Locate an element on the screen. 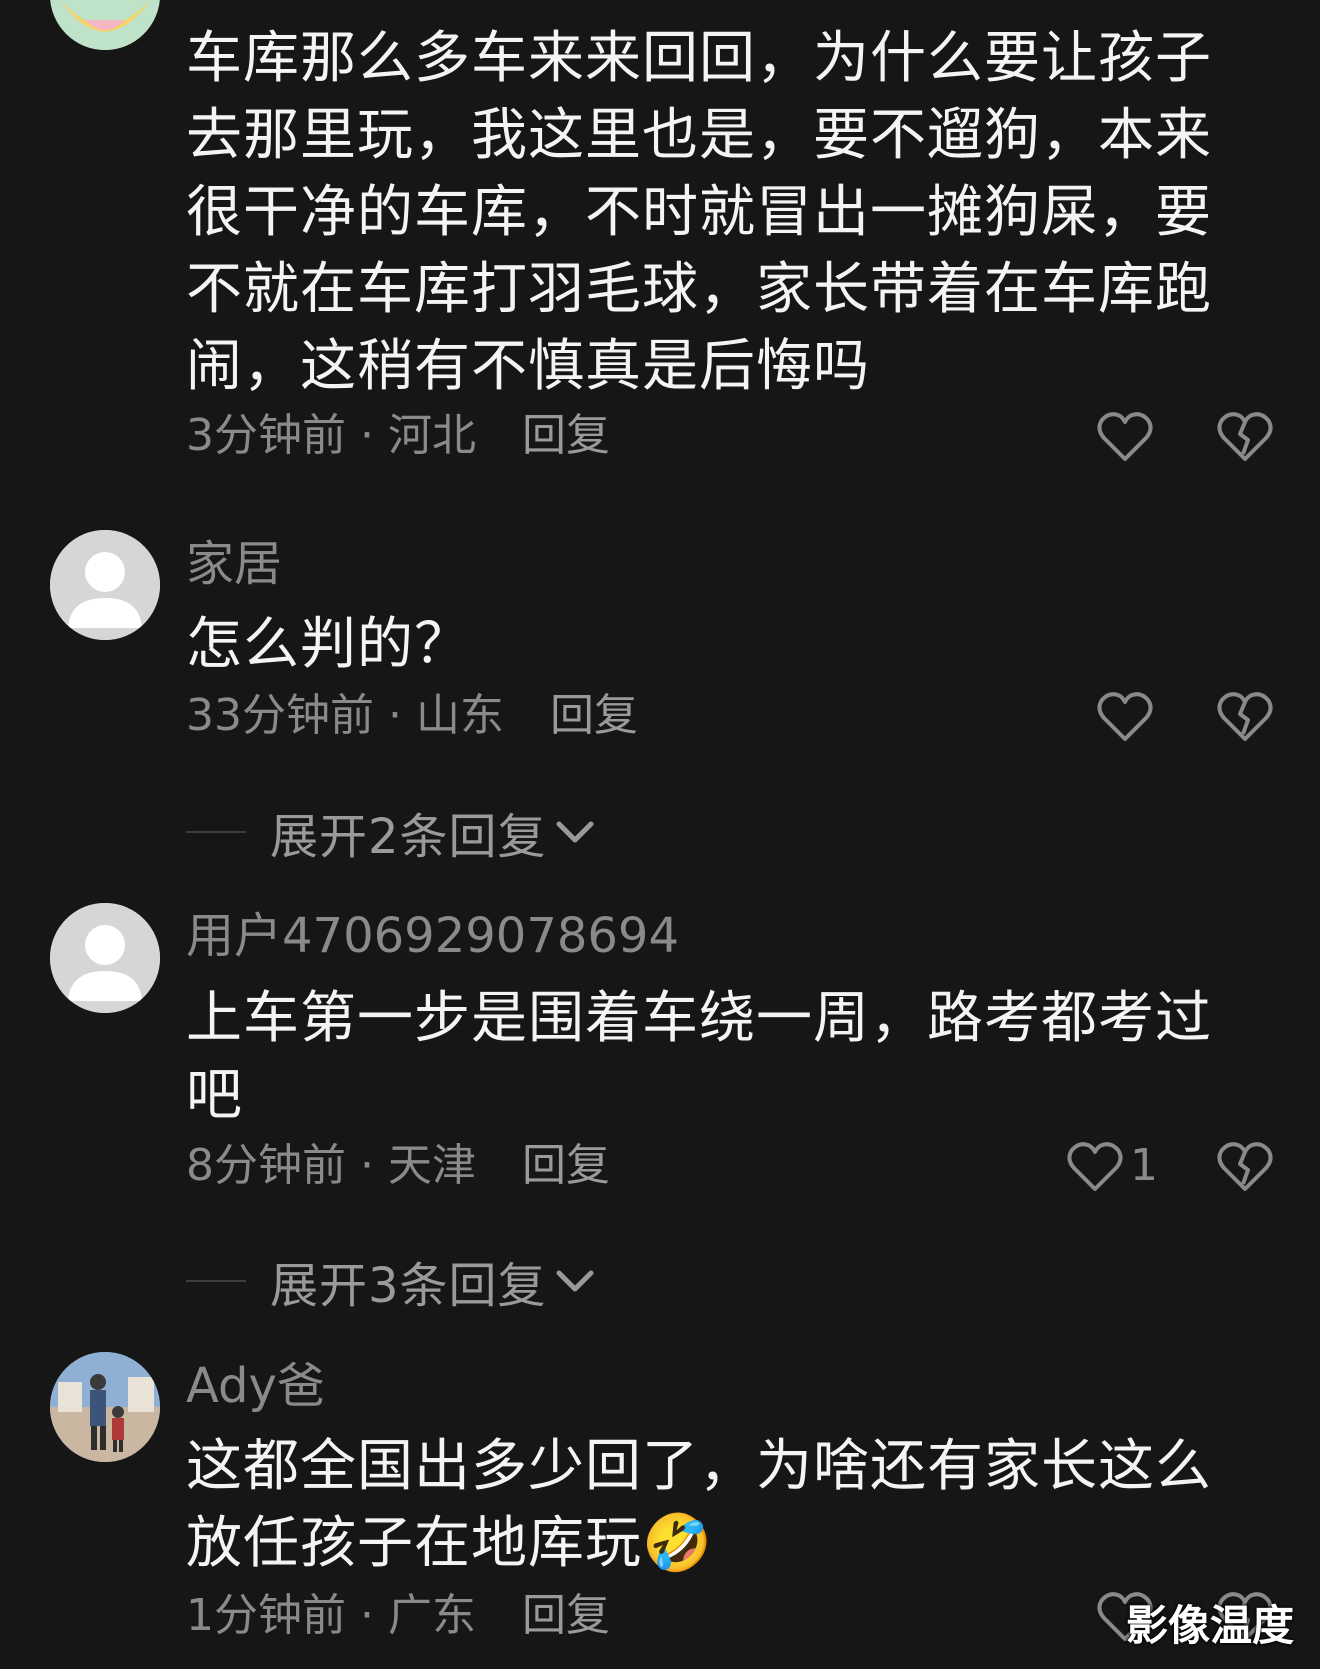 This screenshot has height=1669, width=1320. expand-replies: 展开3条回复 is located at coordinates (391, 1282).